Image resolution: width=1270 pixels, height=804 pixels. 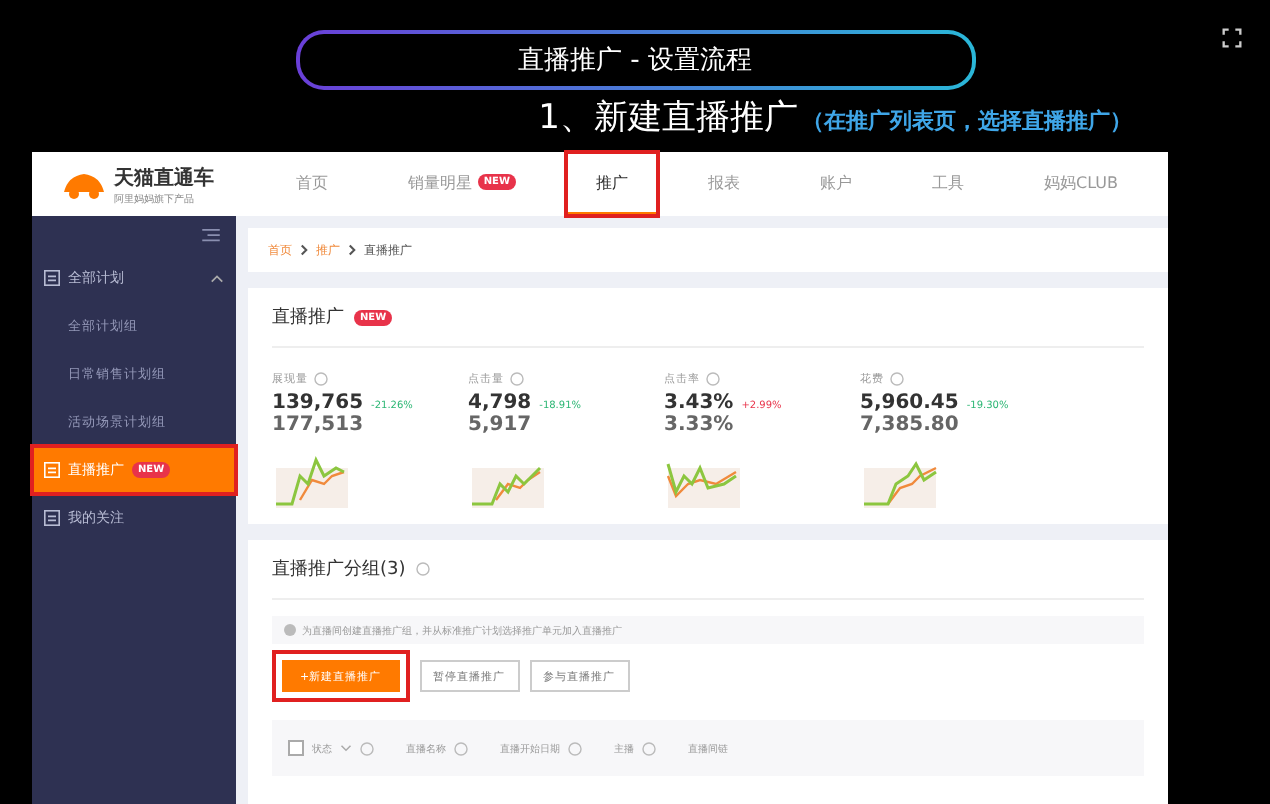 What do you see at coordinates (668, 118) in the screenshot?
I see `step-heading: 1、新建直播推广` at bounding box center [668, 118].